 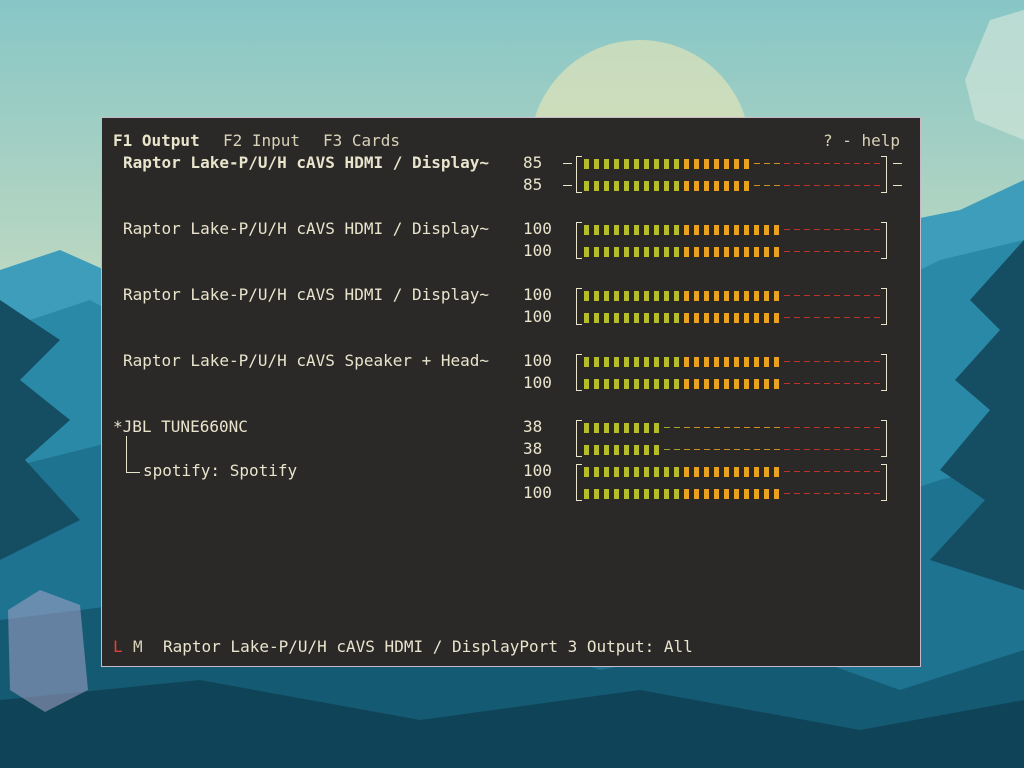 I want to click on tab-input: F2 Input, so click(x=261, y=141).